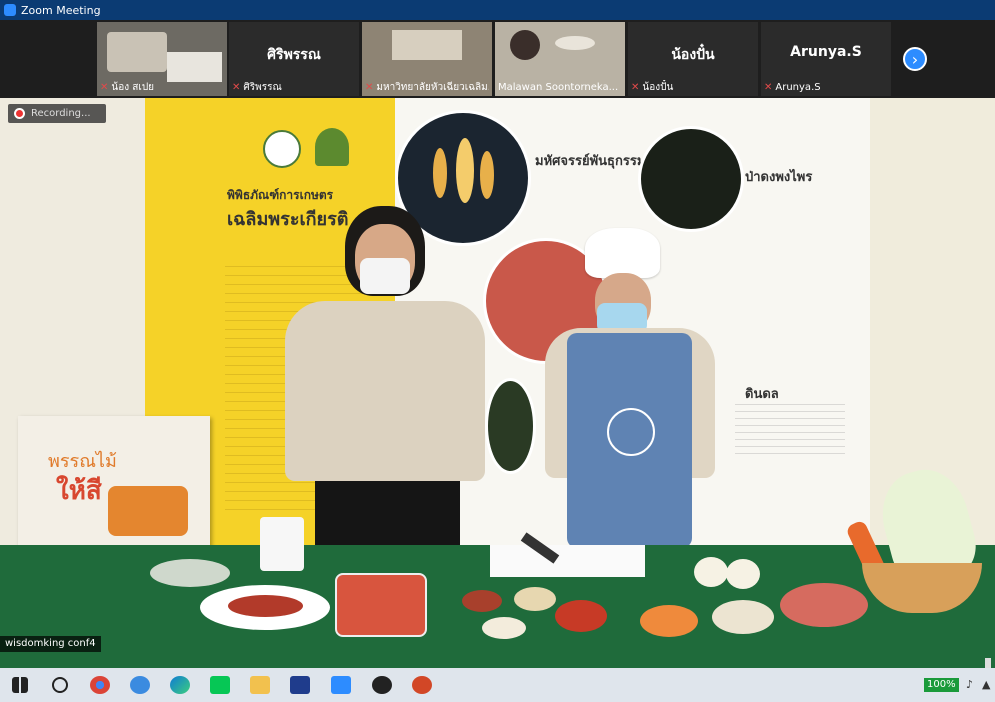 This screenshot has width=995, height=702. I want to click on participant-name: Arunya.S, so click(798, 87).